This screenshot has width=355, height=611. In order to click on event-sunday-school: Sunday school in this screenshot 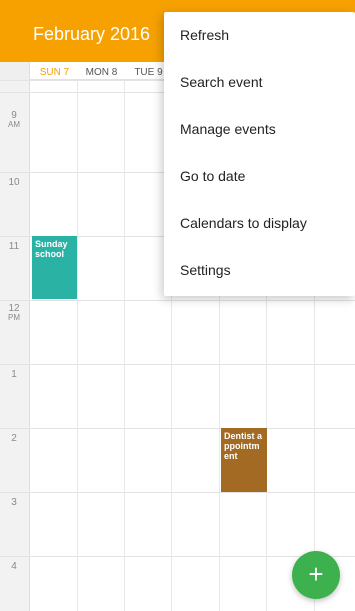, I will do `click(54, 267)`.